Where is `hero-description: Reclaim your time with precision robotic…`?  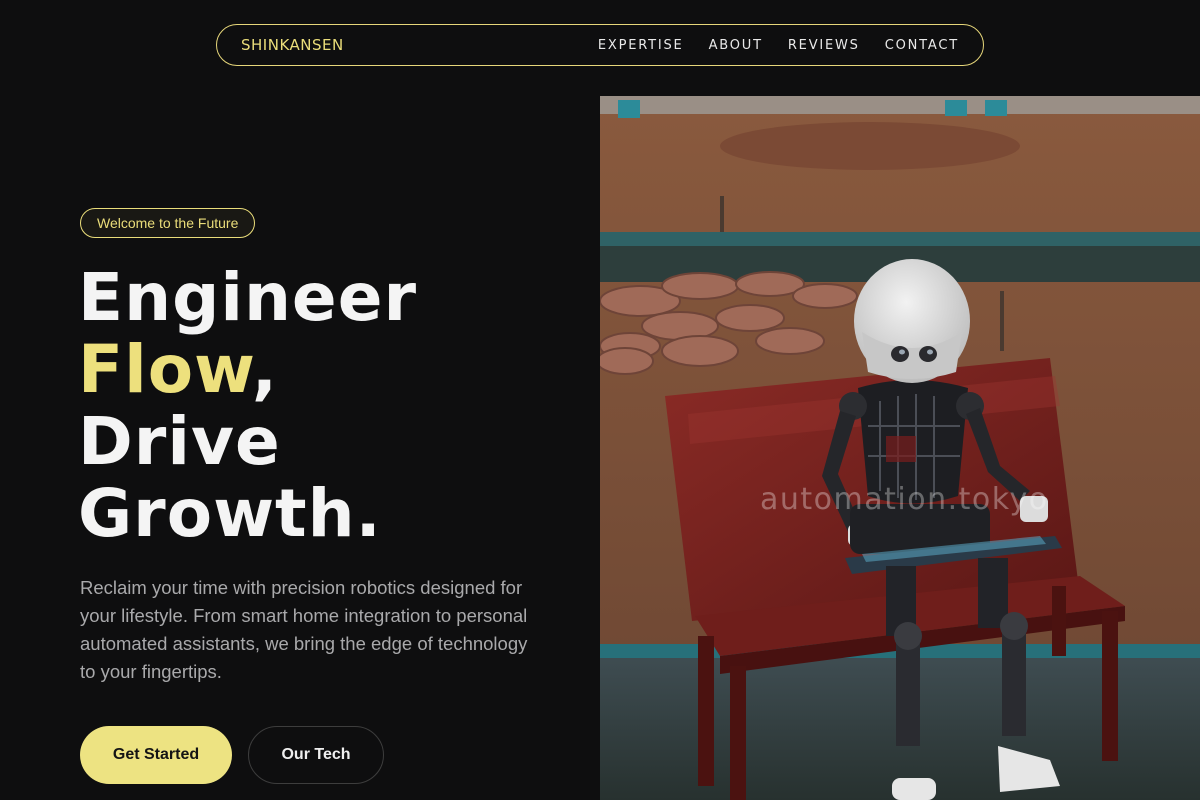
hero-description: Reclaim your time with precision robotic… is located at coordinates (304, 629).